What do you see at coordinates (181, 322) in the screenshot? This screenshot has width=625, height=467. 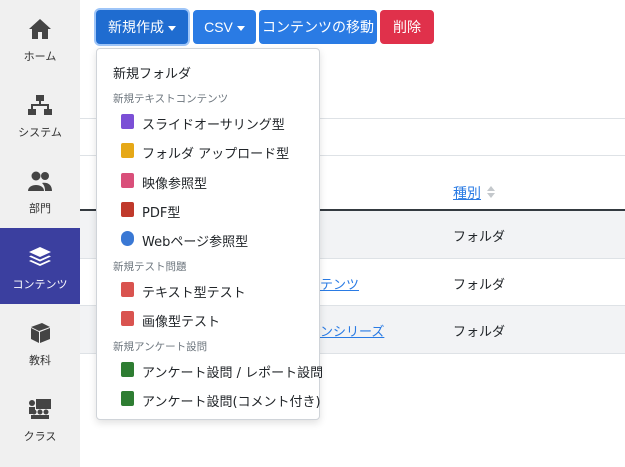 I see `menu-item-label: 画像型テスト` at bounding box center [181, 322].